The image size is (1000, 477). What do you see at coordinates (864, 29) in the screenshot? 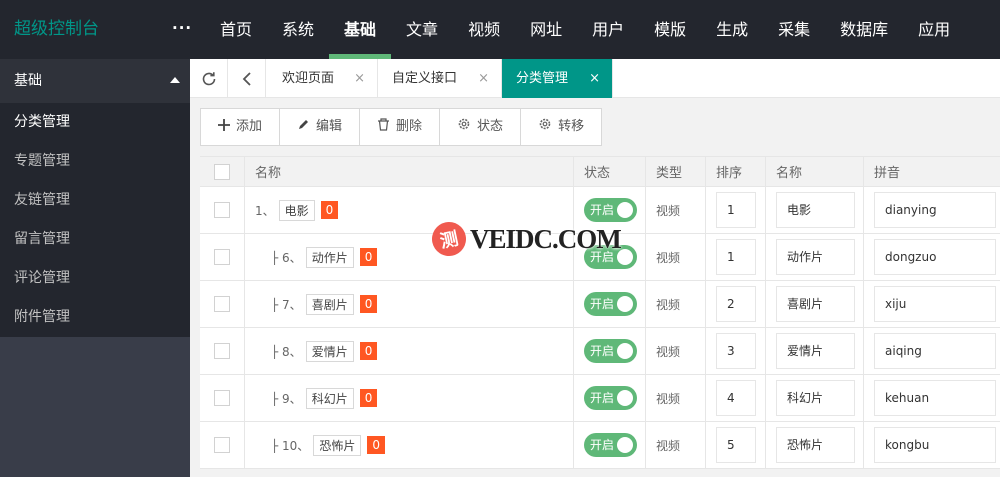
I see `top-nav-item-database: 数据库` at bounding box center [864, 29].